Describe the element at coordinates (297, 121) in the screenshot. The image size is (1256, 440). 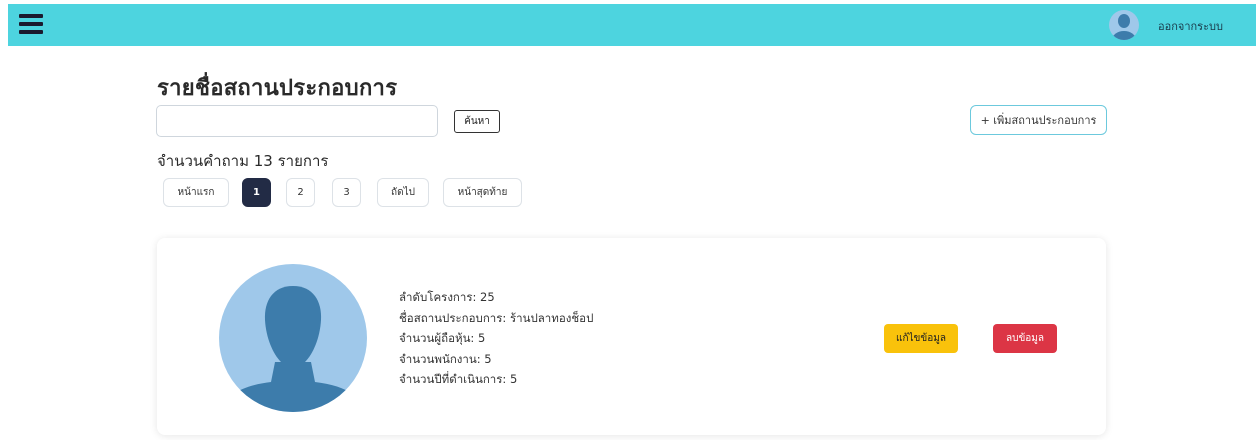
I see `search-input` at that location.